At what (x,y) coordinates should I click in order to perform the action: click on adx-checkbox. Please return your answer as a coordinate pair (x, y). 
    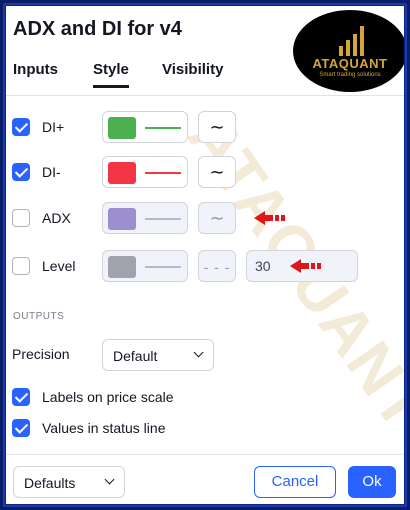
    Looking at the image, I should click on (21, 218).